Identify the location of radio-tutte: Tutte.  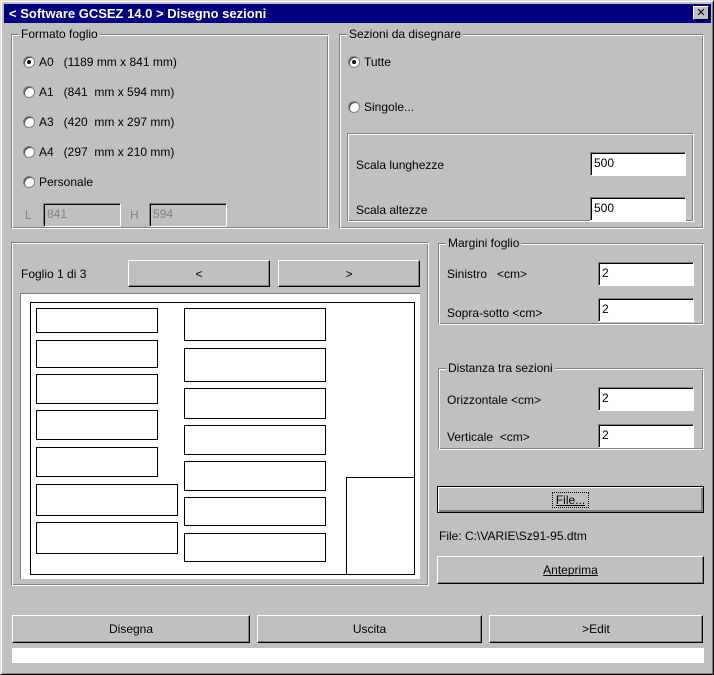
(369, 62).